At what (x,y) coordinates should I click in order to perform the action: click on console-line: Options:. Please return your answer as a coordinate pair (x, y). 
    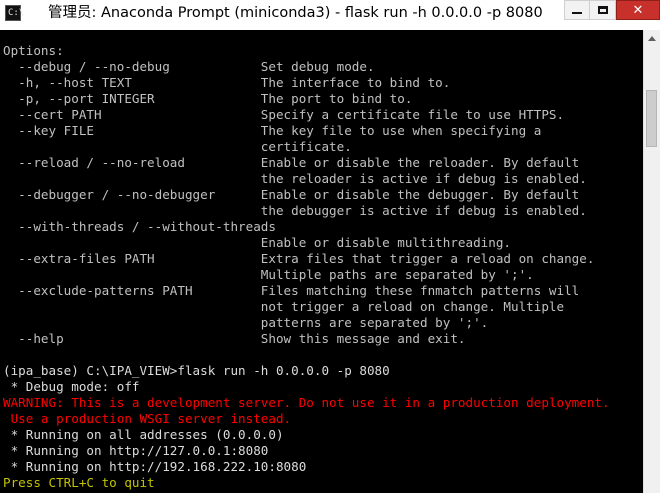
    Looking at the image, I should click on (33, 50).